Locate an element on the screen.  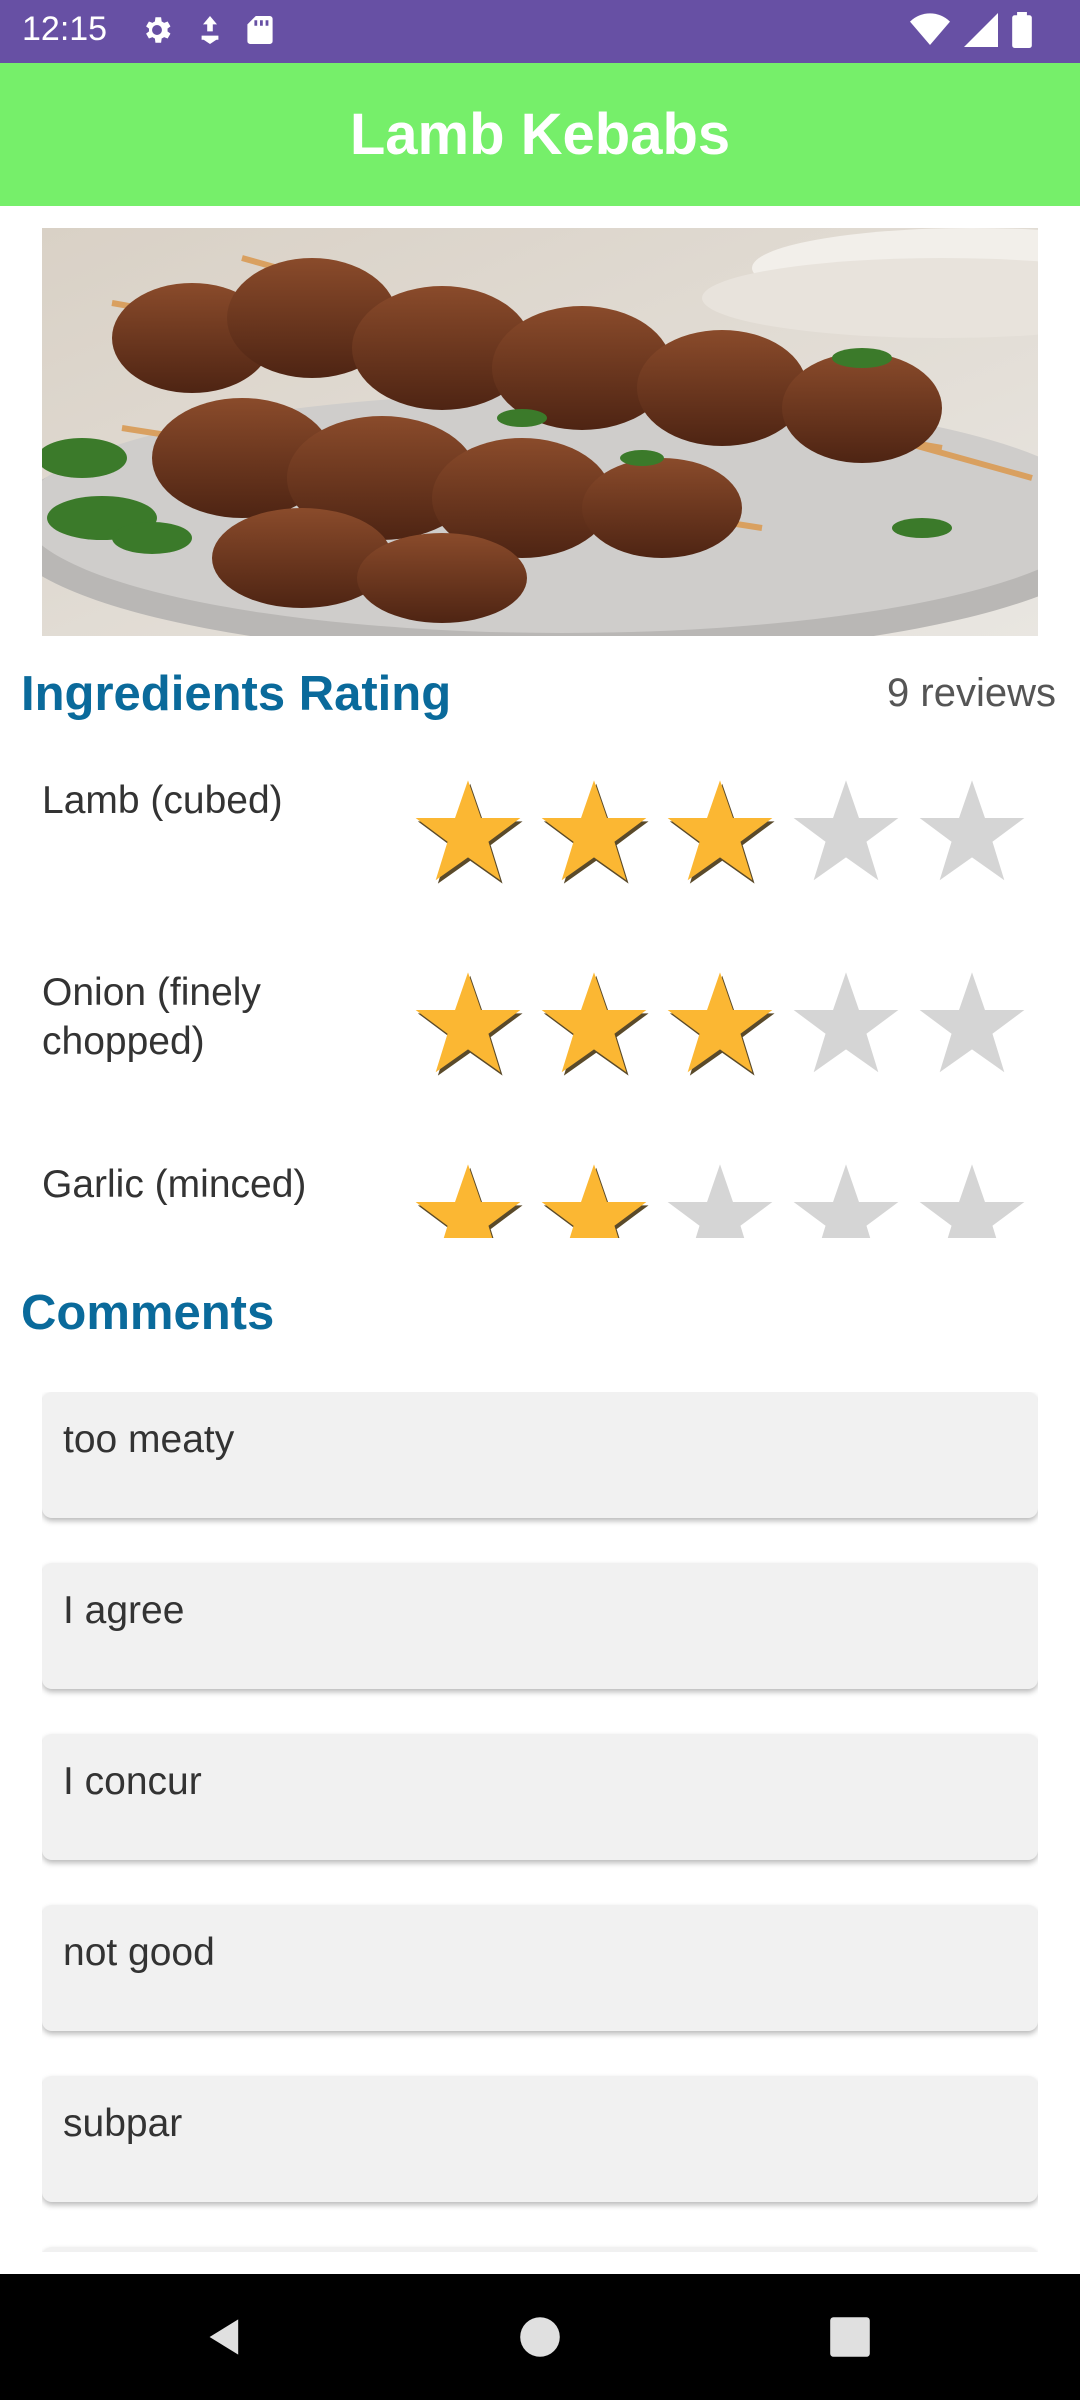
recents-icon is located at coordinates (850, 2337).